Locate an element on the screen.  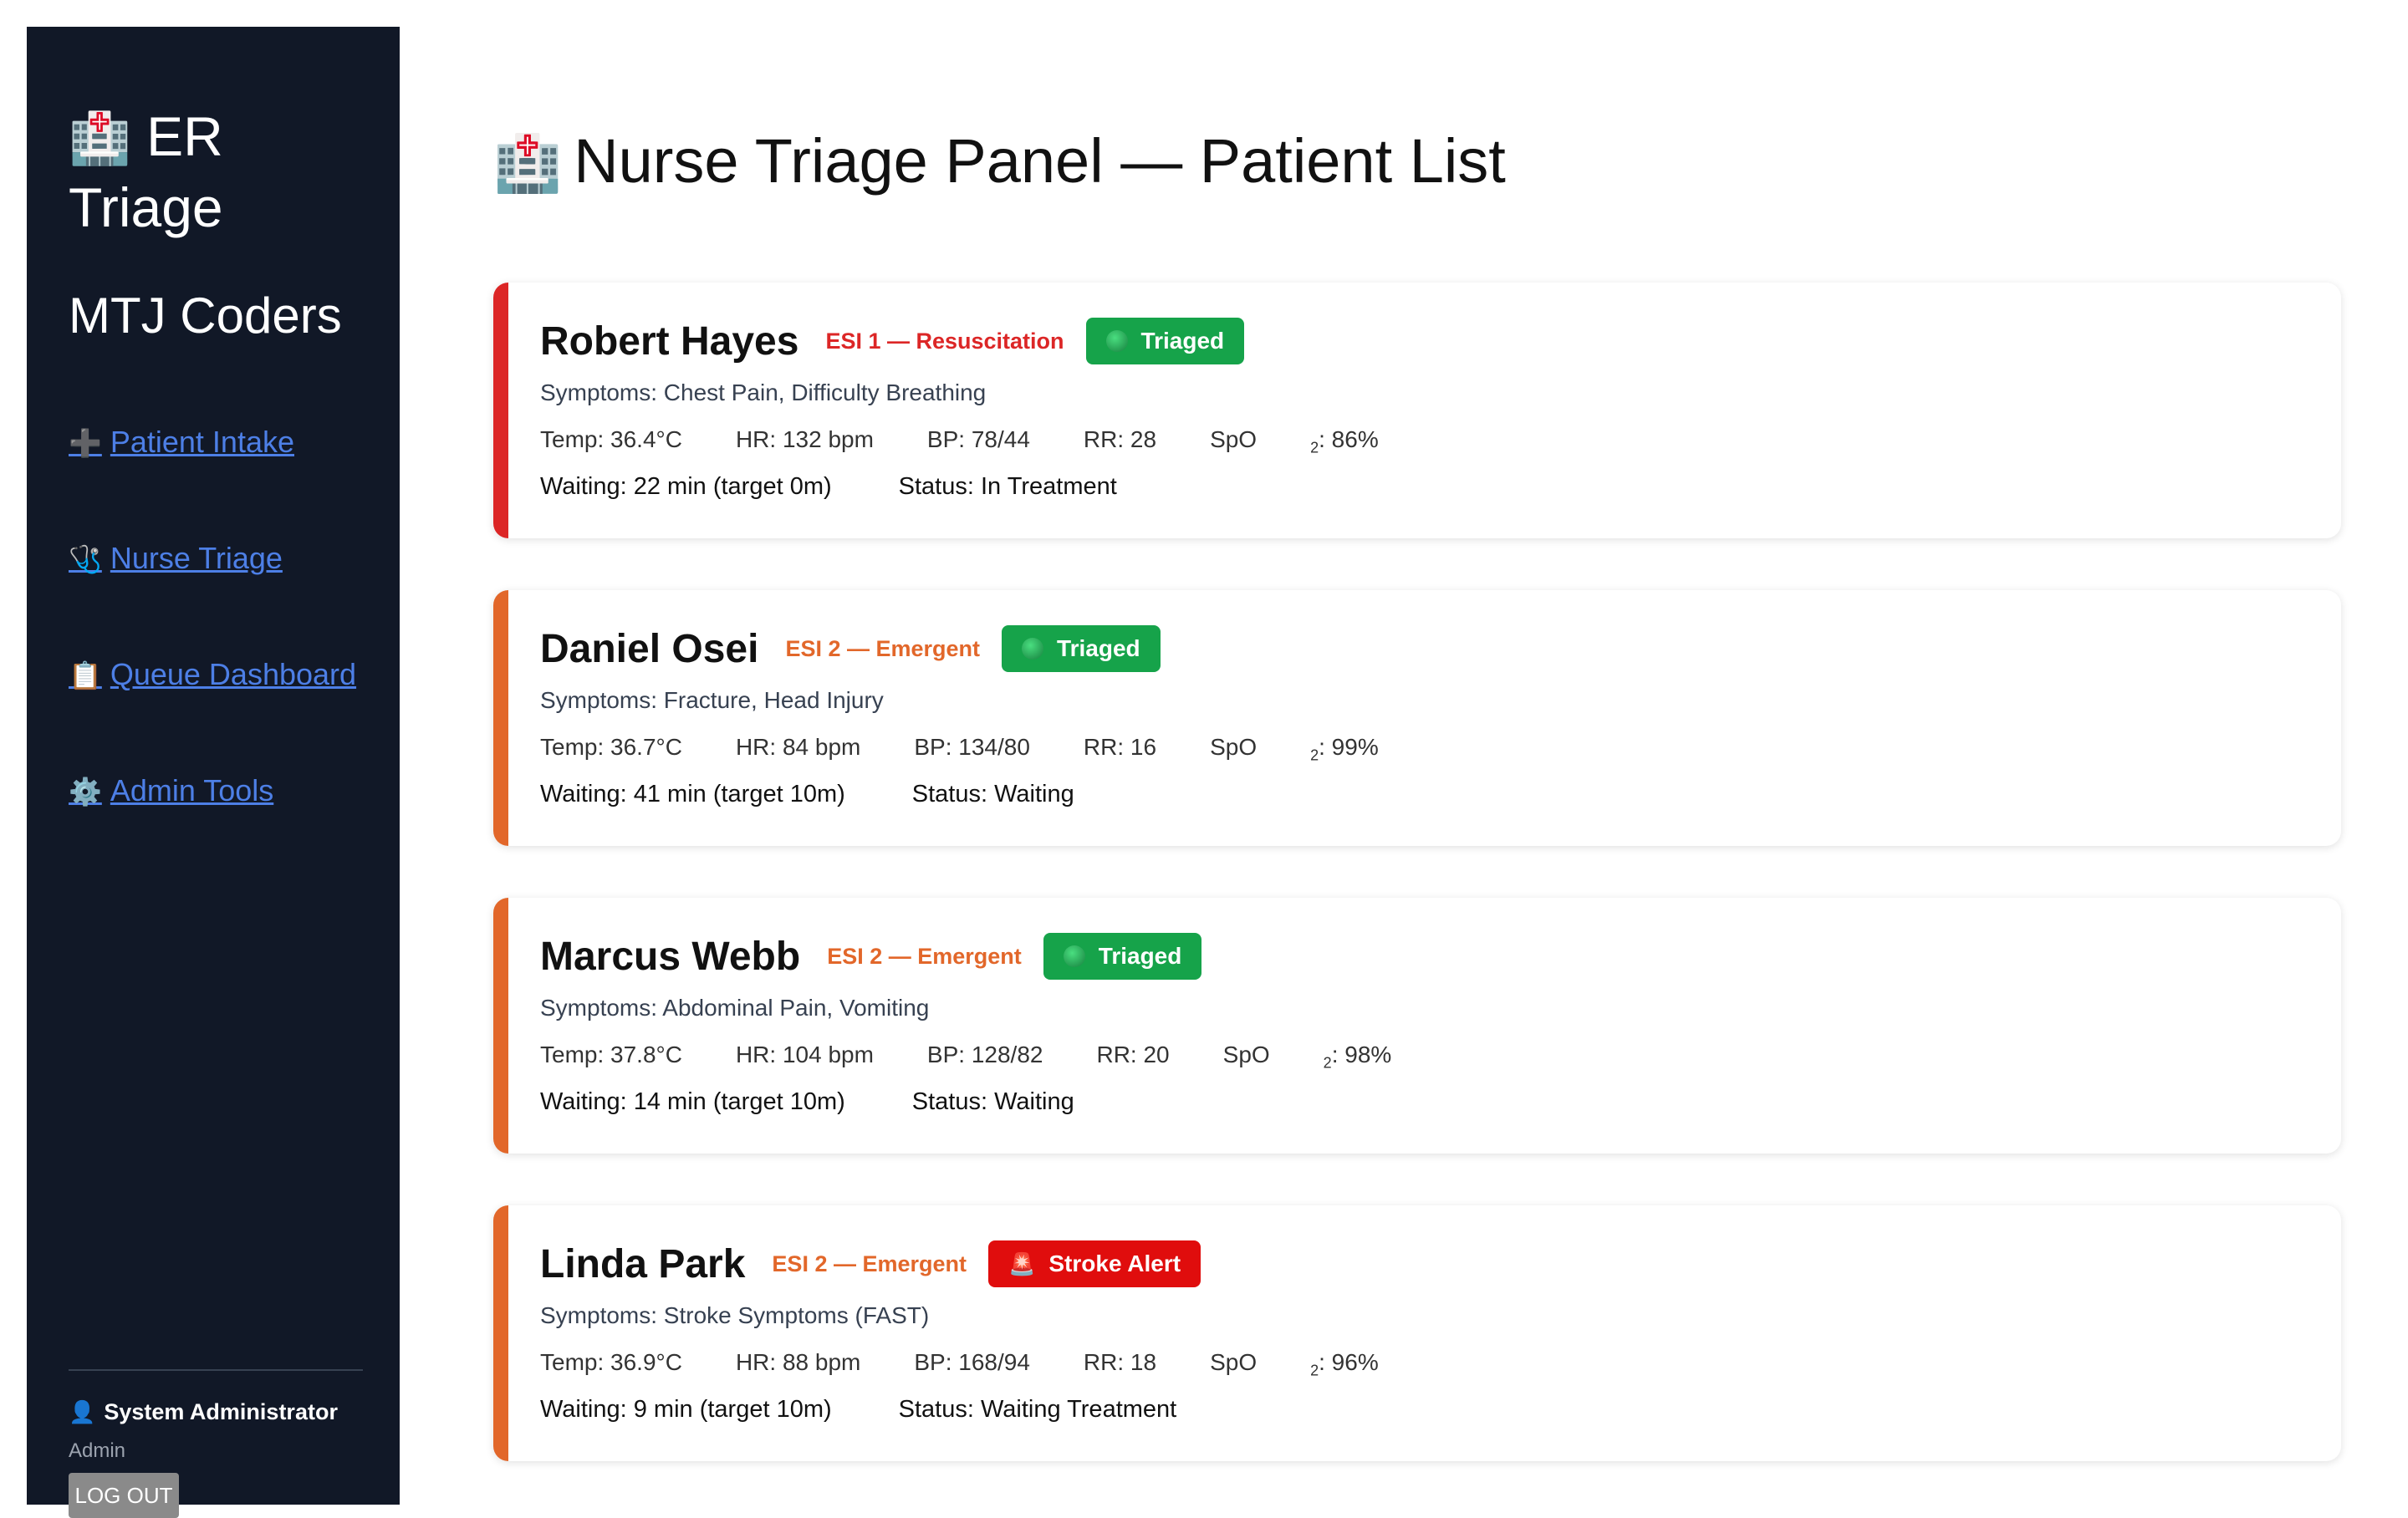
patient-name: Marcus Webb is located at coordinates (670, 956).